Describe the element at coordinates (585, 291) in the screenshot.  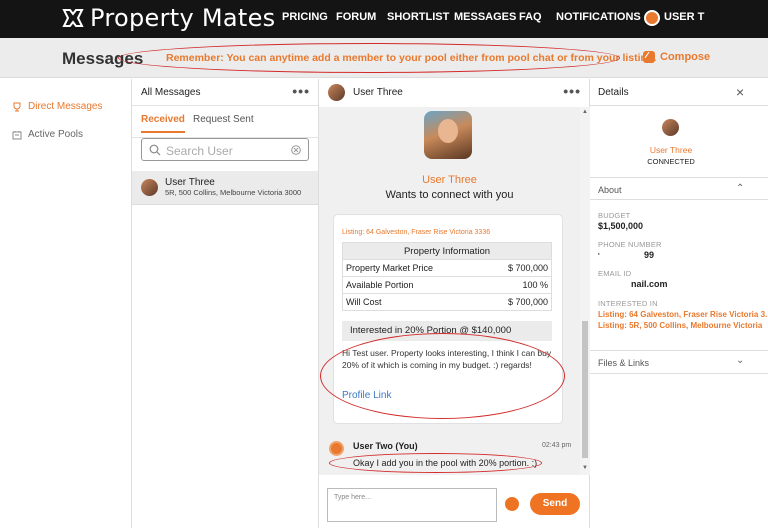
I see `chat-scrollbar: ▲ ▼` at that location.